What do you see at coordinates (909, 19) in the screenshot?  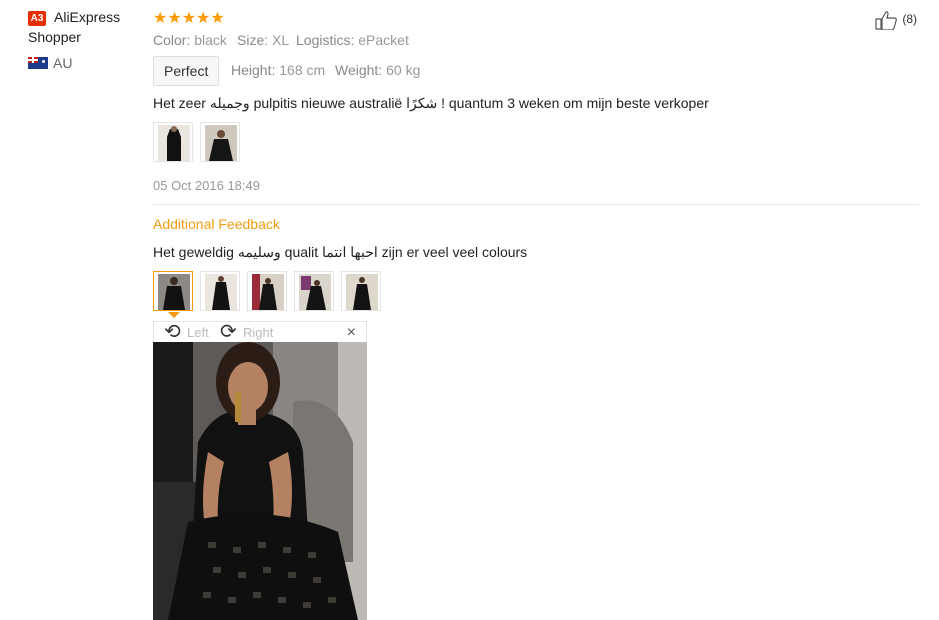 I see `helpful-count: (8)` at bounding box center [909, 19].